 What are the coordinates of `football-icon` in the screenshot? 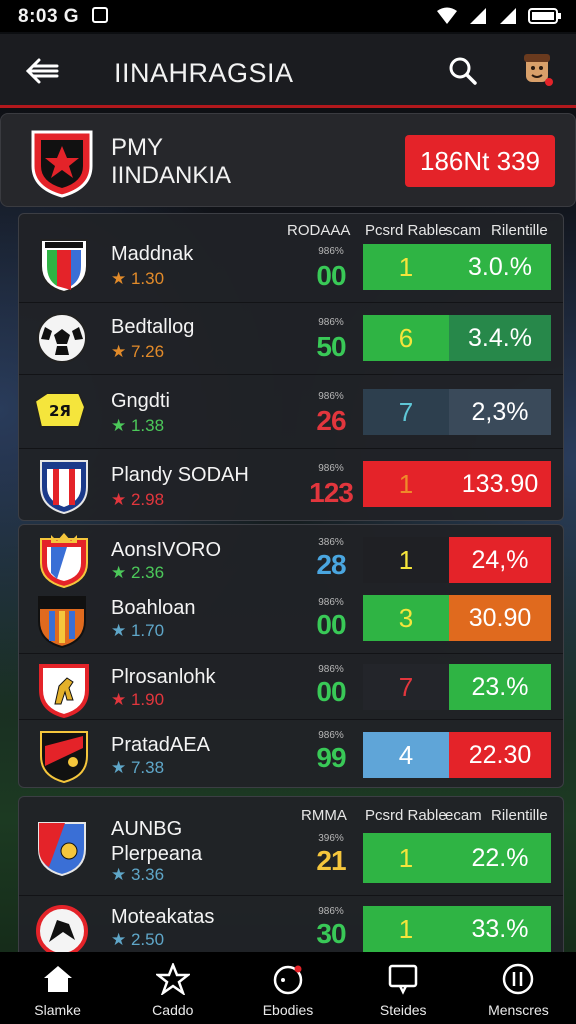 It's located at (62, 338).